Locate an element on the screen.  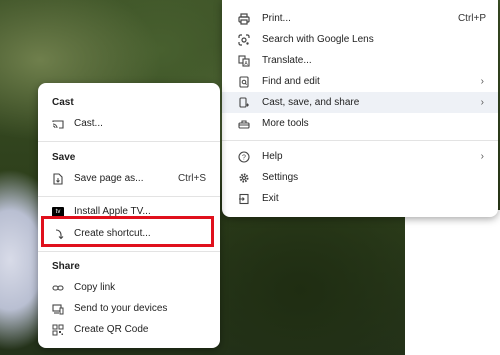
menu-item-google-lens: Search with Google Lens is located at coordinates (360, 39).